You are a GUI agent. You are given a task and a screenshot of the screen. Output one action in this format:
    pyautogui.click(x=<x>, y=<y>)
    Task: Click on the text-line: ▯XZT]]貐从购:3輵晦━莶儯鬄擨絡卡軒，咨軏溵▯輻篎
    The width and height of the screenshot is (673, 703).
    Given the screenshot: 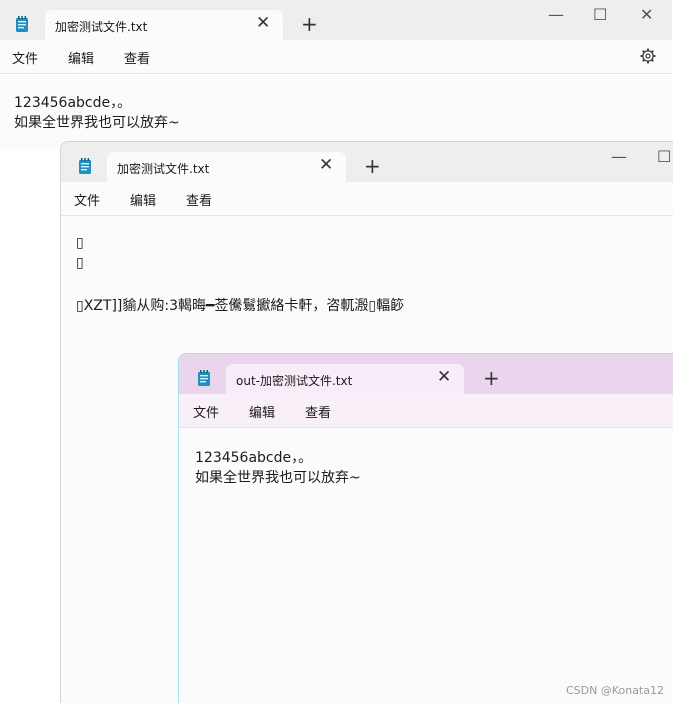 What is the action you would take?
    pyautogui.click(x=240, y=306)
    